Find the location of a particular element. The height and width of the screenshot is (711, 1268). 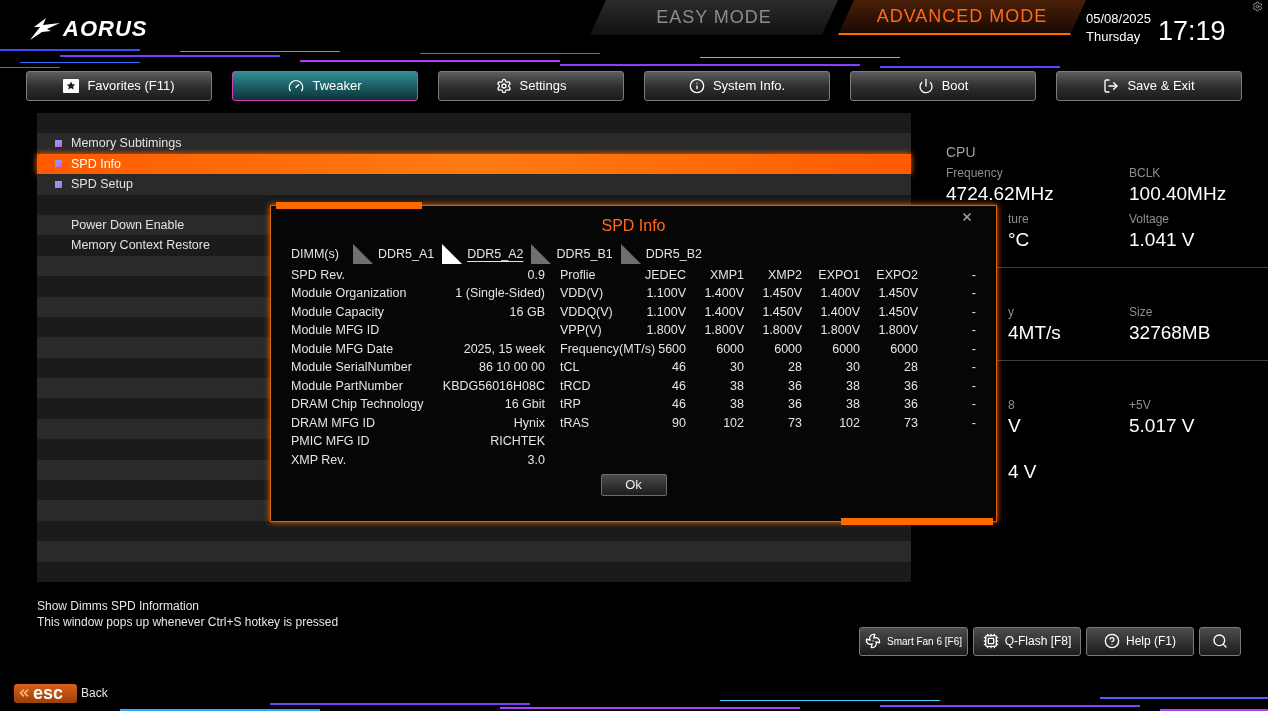

tab: Favorites (F11) is located at coordinates (119, 86).